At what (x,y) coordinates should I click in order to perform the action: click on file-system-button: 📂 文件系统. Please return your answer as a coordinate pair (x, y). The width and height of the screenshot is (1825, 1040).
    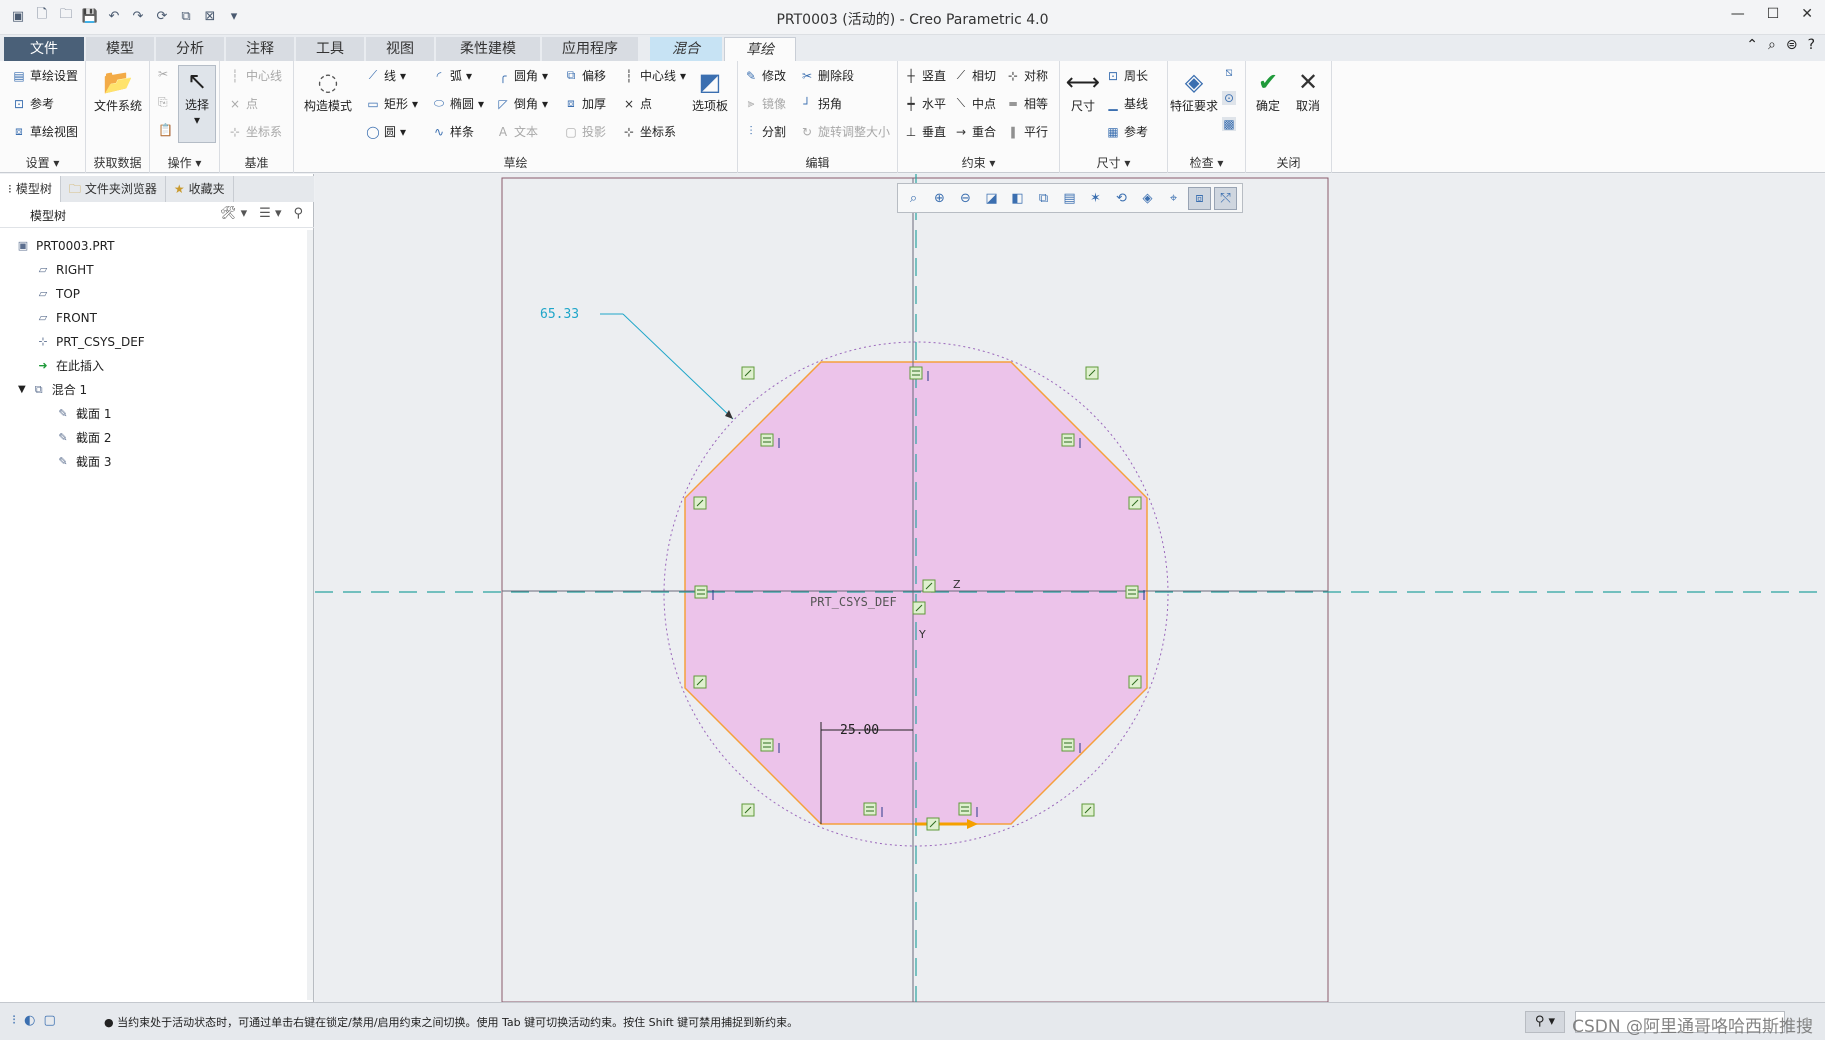
    Looking at the image, I should click on (118, 90).